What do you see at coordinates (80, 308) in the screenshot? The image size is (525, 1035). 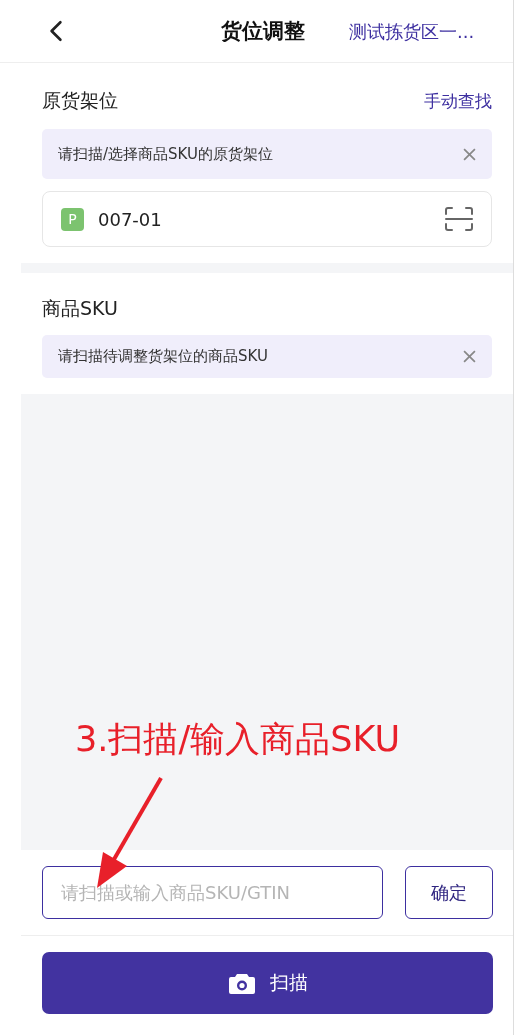 I see `section-title: 商品SKU` at bounding box center [80, 308].